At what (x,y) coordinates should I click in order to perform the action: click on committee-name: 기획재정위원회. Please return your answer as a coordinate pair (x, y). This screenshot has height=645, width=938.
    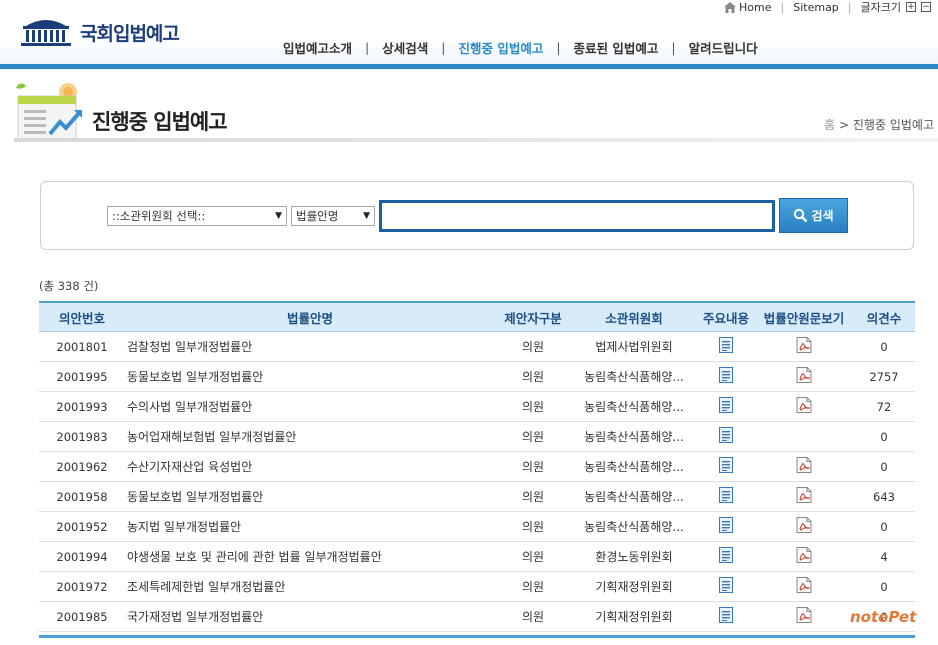
    Looking at the image, I should click on (634, 617).